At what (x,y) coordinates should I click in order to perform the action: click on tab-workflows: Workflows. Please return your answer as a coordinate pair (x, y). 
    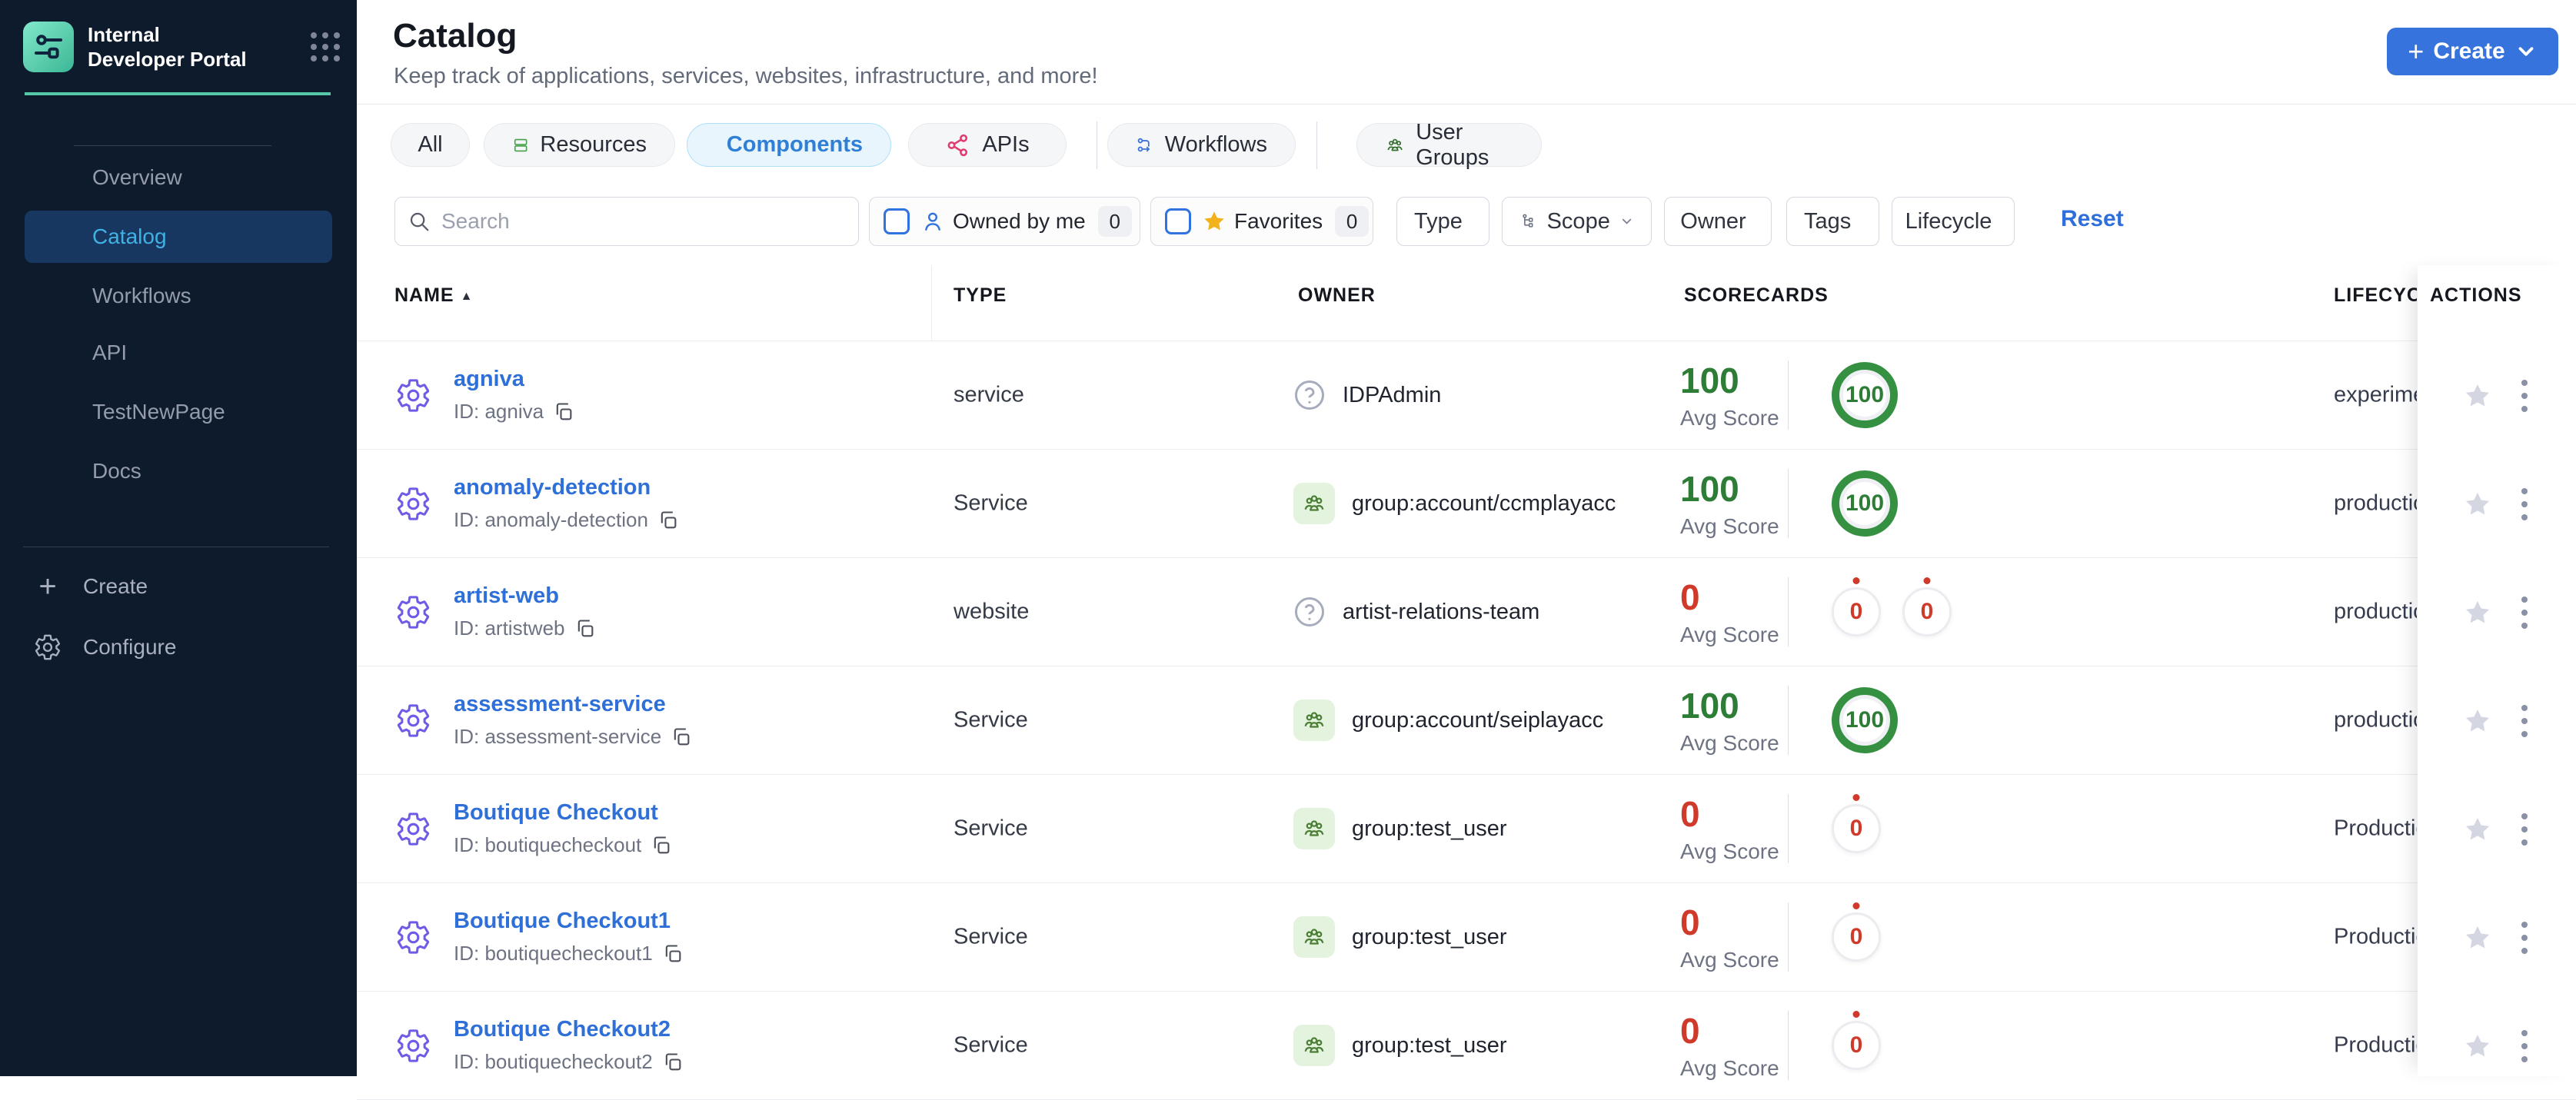
    Looking at the image, I should click on (1201, 145).